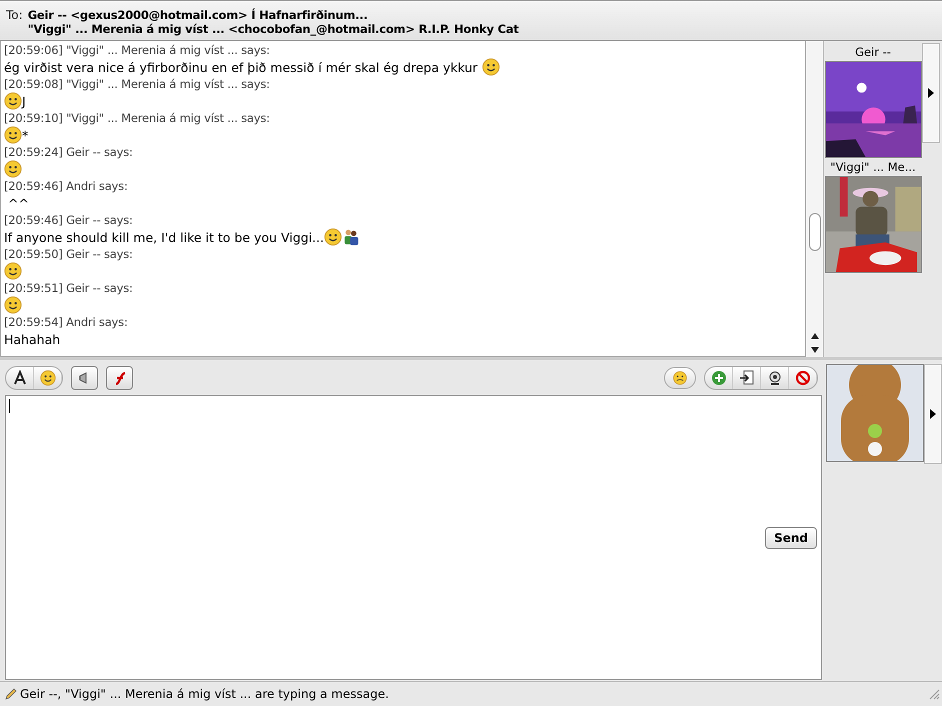 The width and height of the screenshot is (942, 706). I want to click on message-header: [20:59:10] "Viggi" ... Merenia á mig víst ... says:, so click(137, 118).